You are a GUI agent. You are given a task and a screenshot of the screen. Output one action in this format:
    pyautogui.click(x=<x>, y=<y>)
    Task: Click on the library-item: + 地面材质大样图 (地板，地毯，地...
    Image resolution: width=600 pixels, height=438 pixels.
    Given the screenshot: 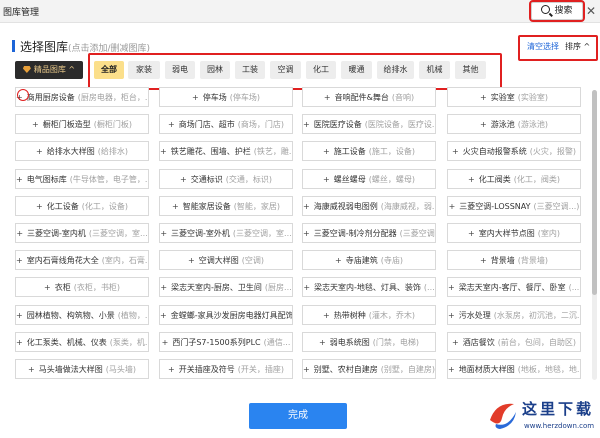 What is the action you would take?
    pyautogui.click(x=514, y=369)
    